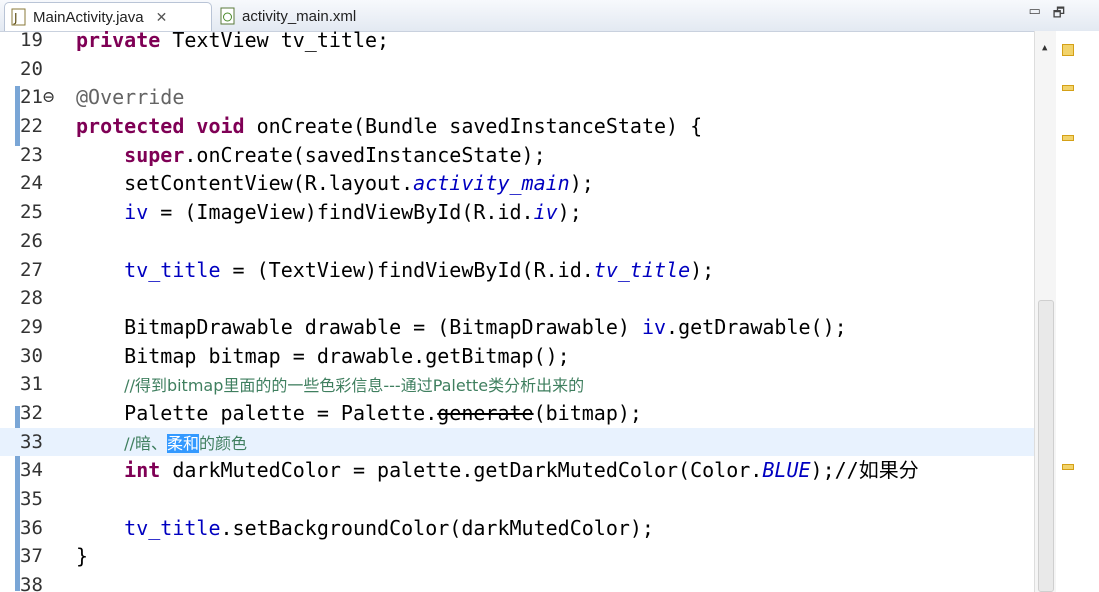 The width and height of the screenshot is (1099, 592). What do you see at coordinates (31, 556) in the screenshot?
I see `line-number: 37` at bounding box center [31, 556].